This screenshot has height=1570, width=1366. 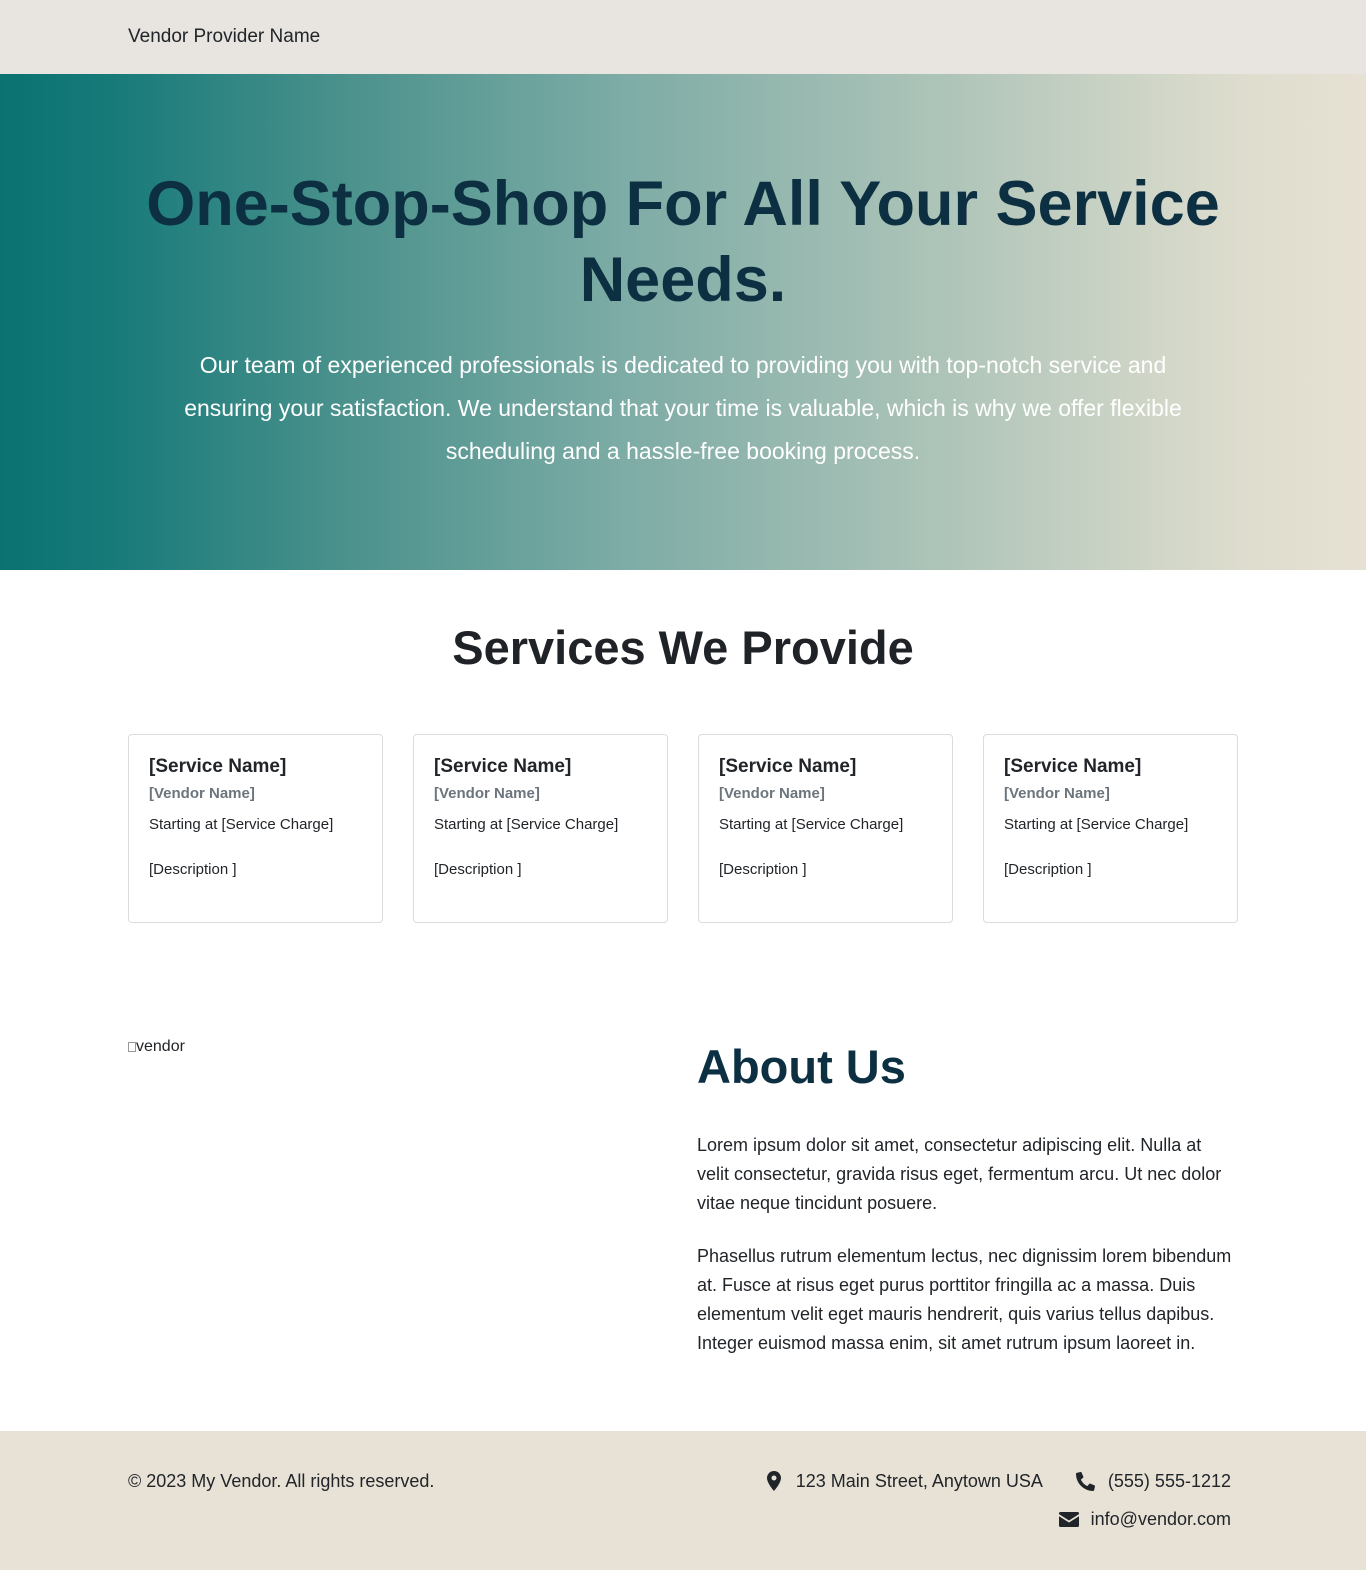 I want to click on map-marker-icon, so click(x=774, y=1481).